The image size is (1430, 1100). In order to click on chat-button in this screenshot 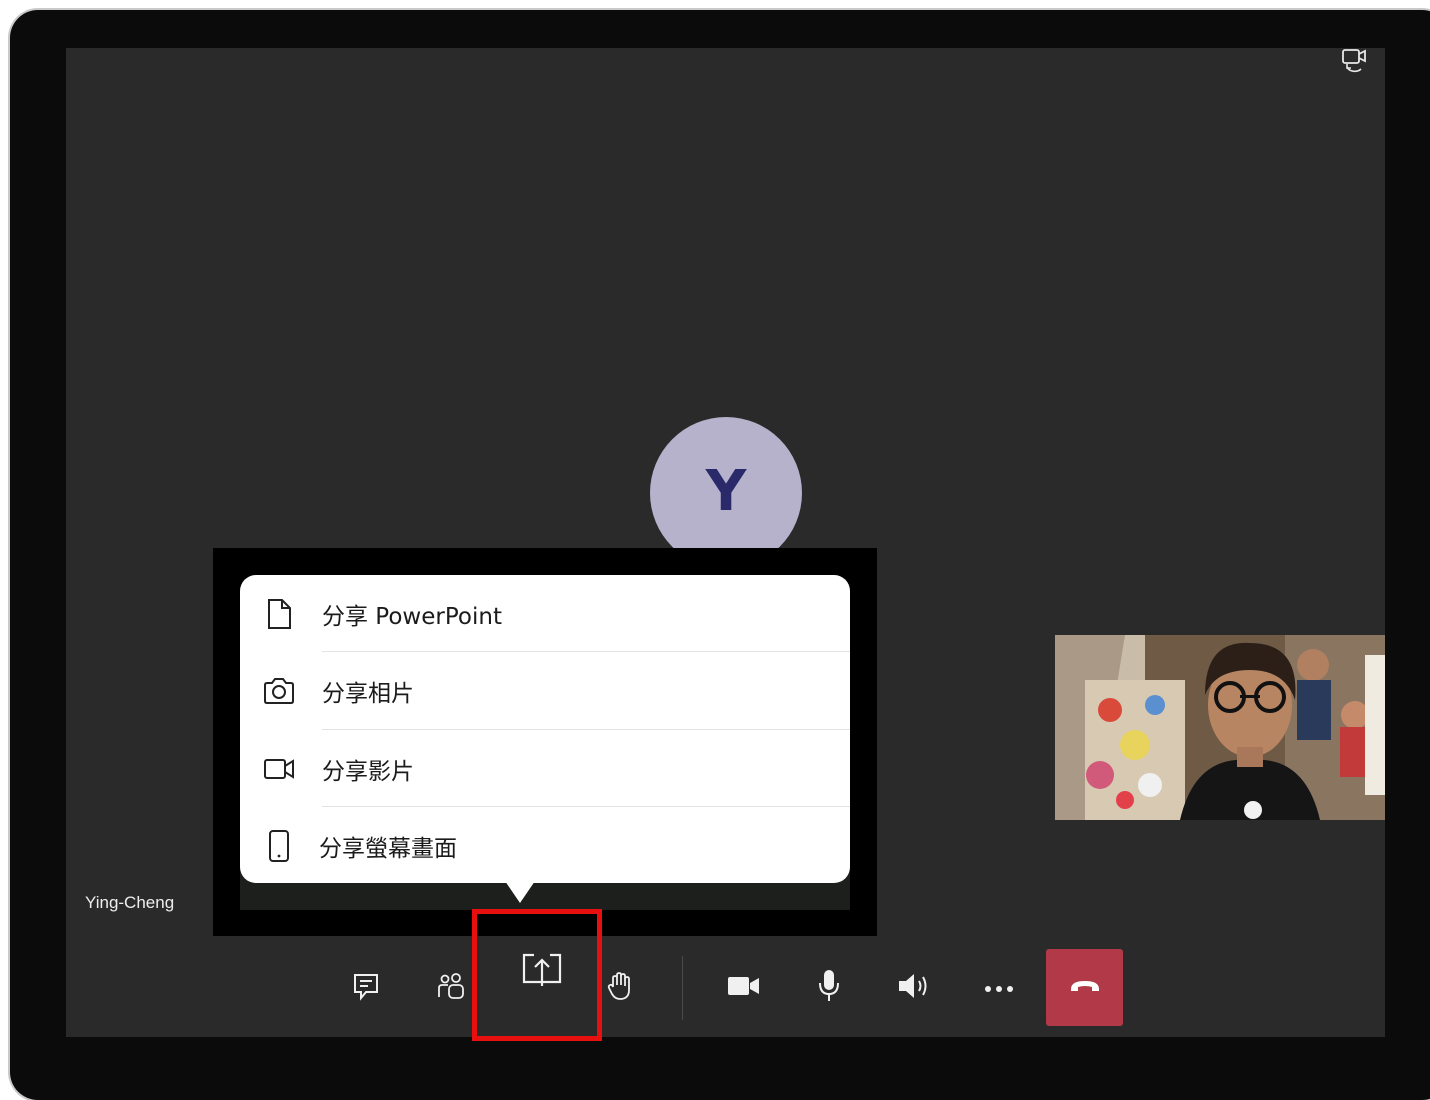, I will do `click(366, 988)`.